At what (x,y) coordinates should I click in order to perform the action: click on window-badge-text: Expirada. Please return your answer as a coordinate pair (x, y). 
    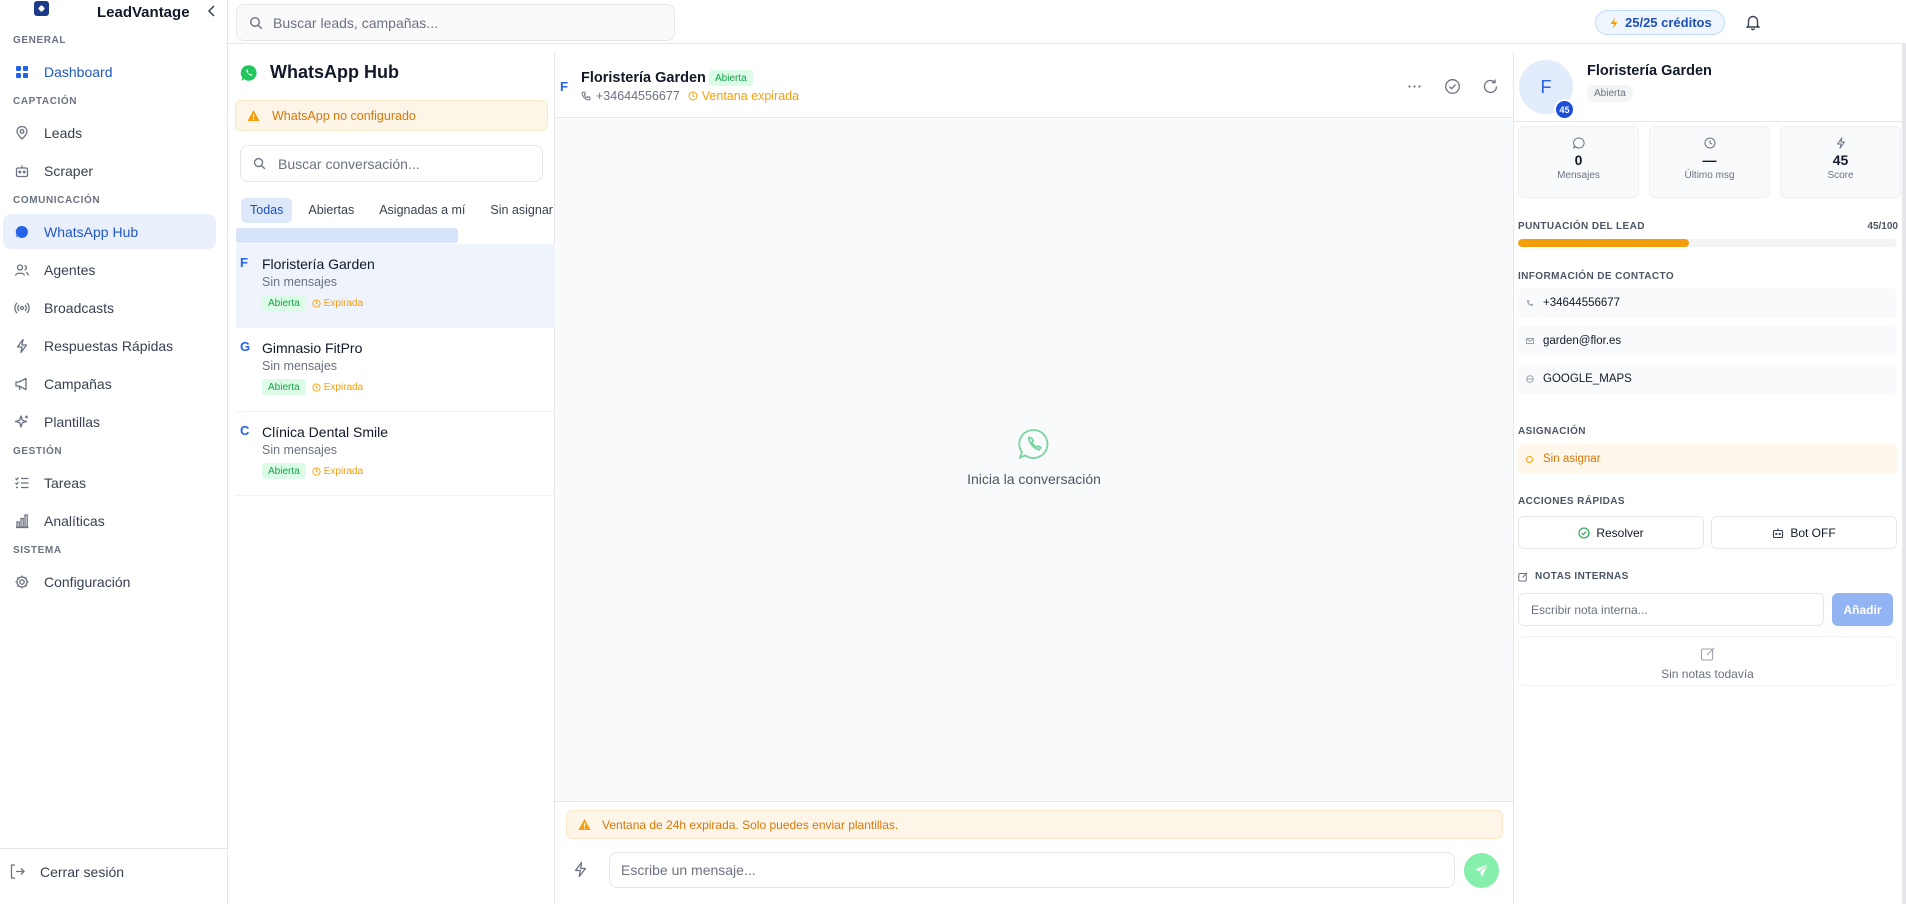
    Looking at the image, I should click on (343, 303).